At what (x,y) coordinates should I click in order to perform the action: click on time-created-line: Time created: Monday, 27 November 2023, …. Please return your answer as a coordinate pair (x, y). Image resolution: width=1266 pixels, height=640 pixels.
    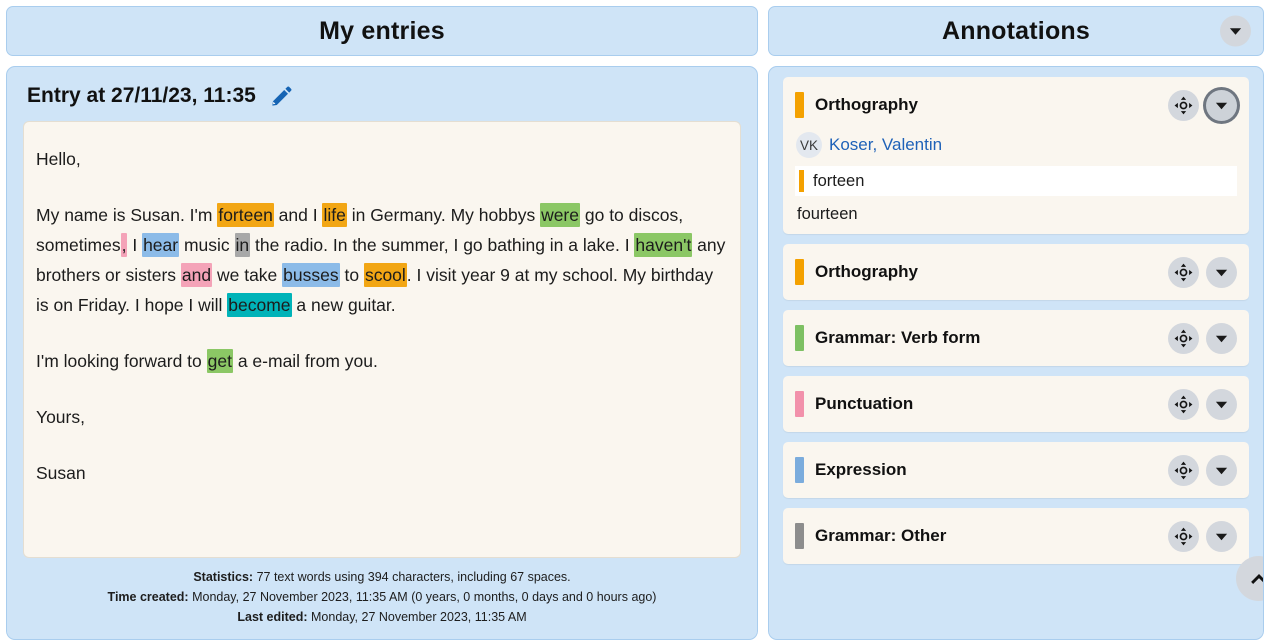
    Looking at the image, I should click on (382, 597).